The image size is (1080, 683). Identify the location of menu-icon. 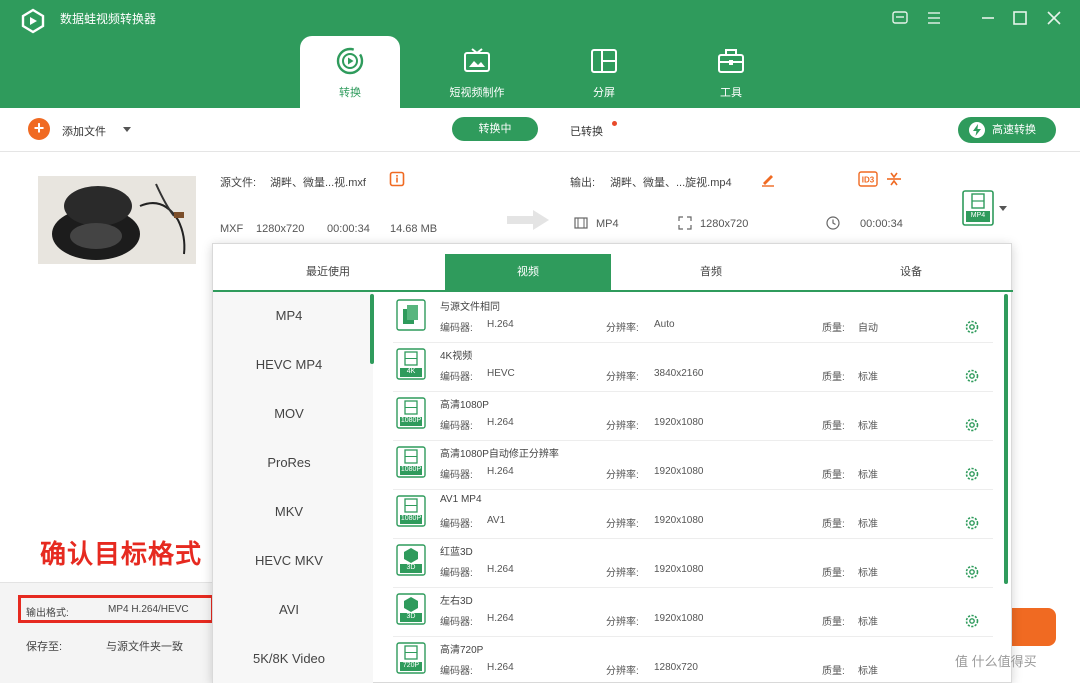
(934, 18).